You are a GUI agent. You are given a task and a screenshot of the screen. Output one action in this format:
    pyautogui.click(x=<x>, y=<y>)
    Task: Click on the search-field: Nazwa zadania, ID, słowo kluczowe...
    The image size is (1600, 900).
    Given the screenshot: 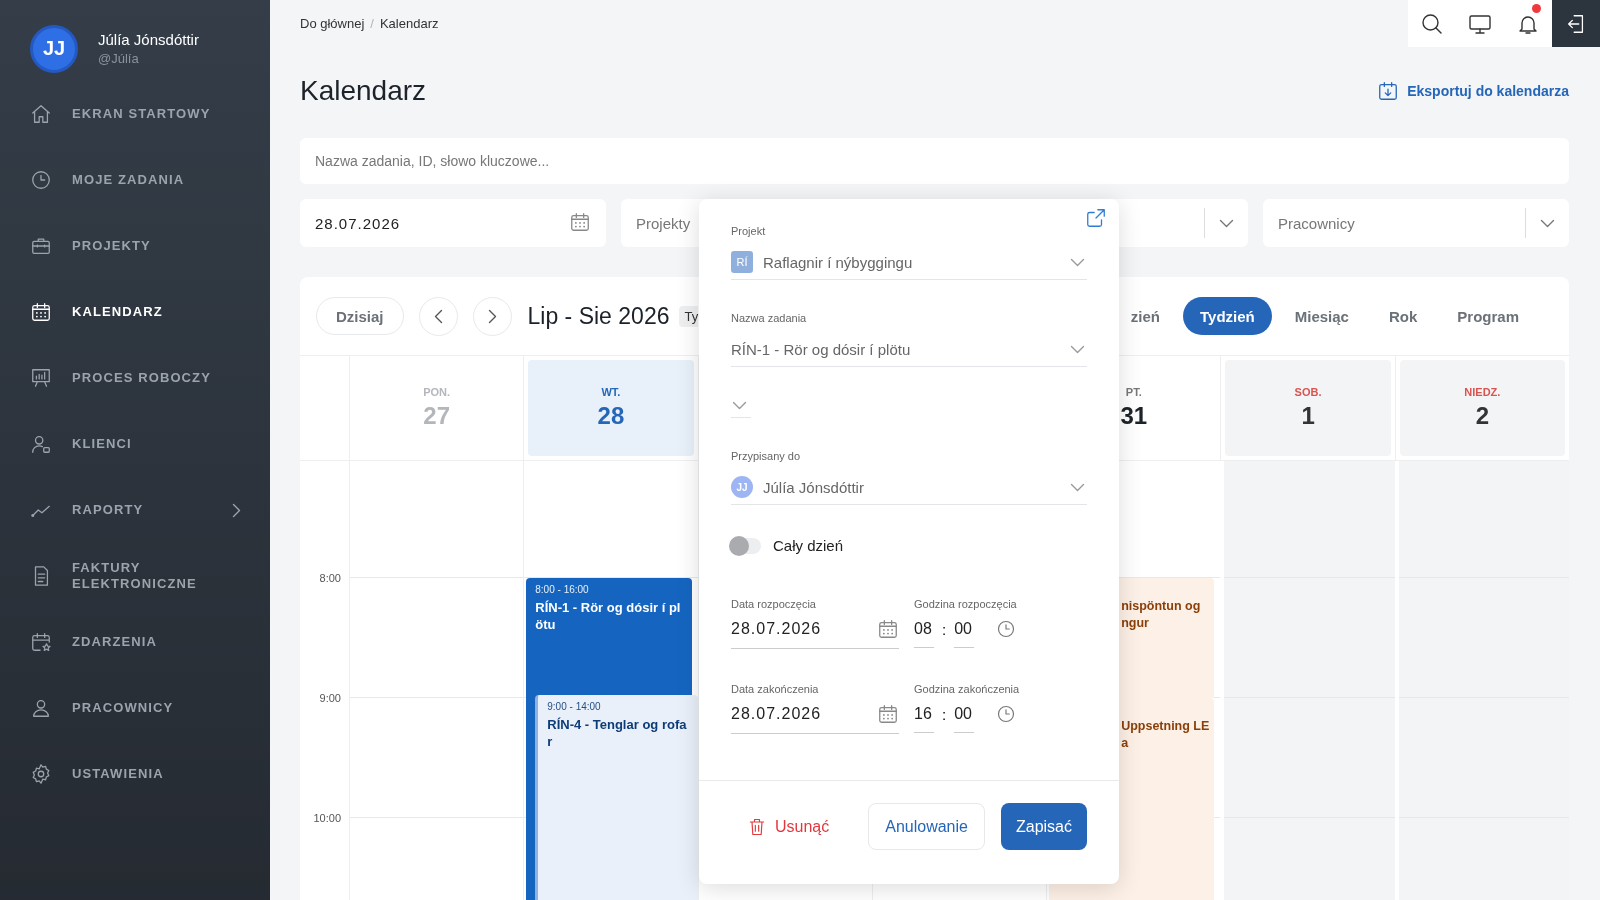 What is the action you would take?
    pyautogui.click(x=934, y=161)
    